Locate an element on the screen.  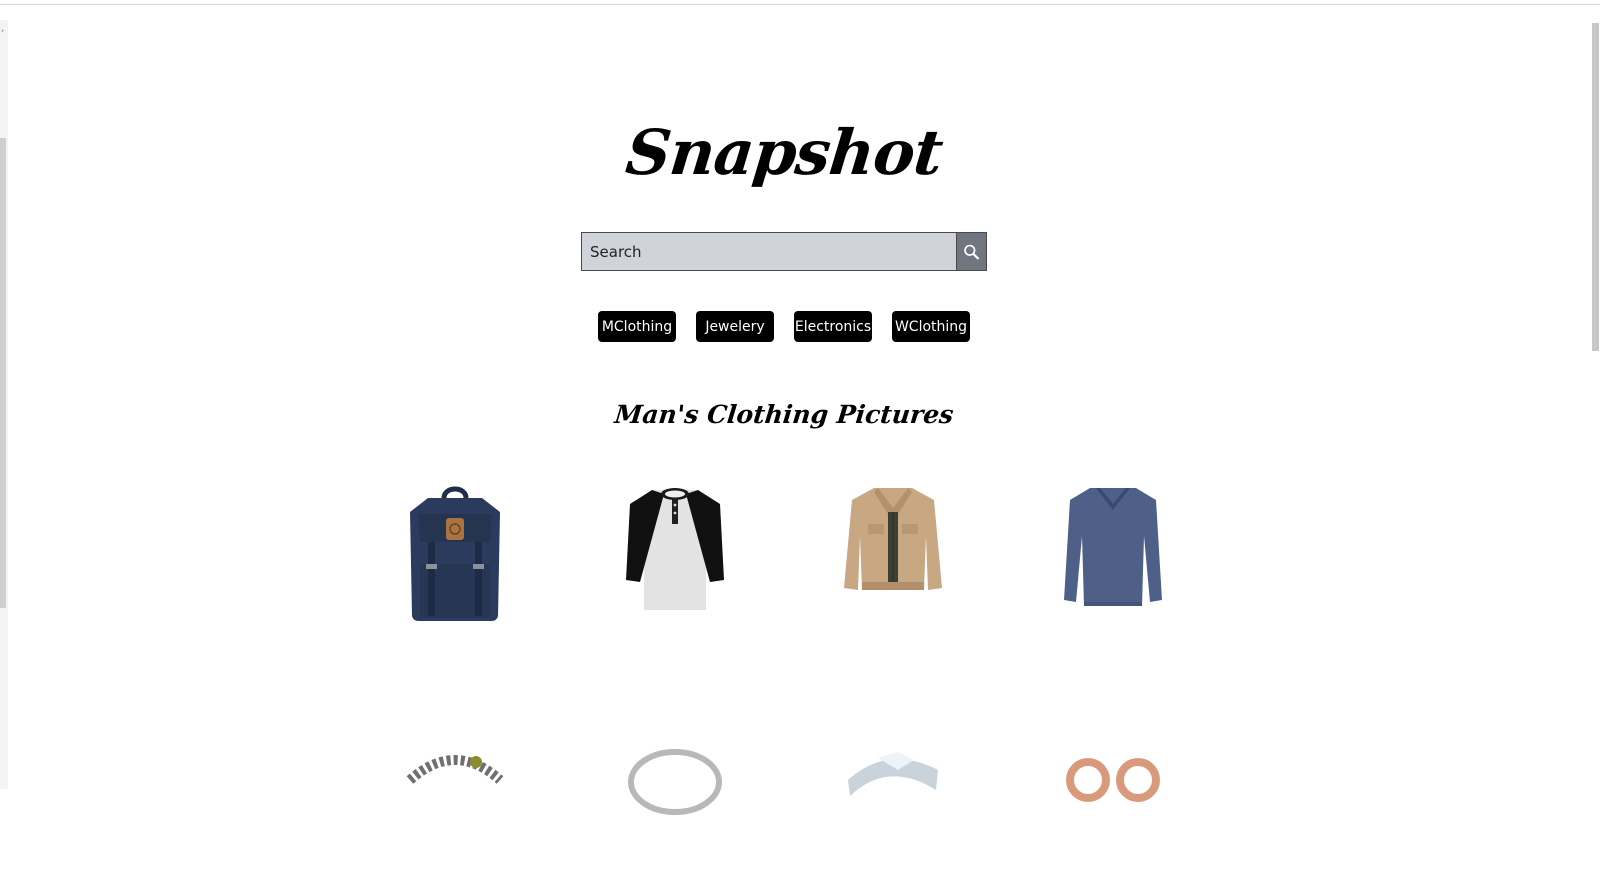
backpack-image is located at coordinates (455, 553).